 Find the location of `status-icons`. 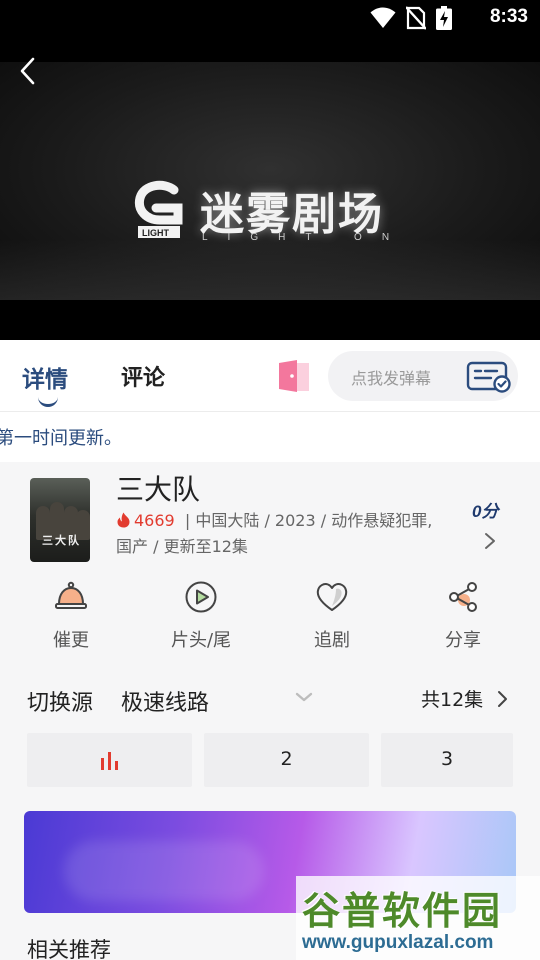

status-icons is located at coordinates (411, 18).